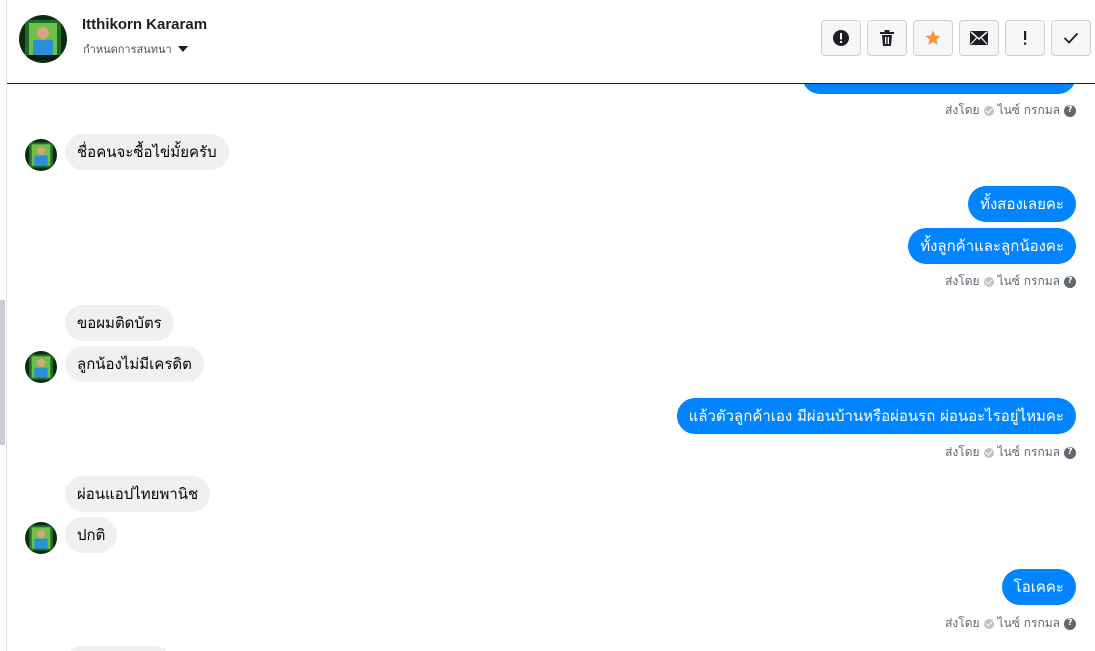 The width and height of the screenshot is (1095, 651). I want to click on mark-unread-button, so click(979, 38).